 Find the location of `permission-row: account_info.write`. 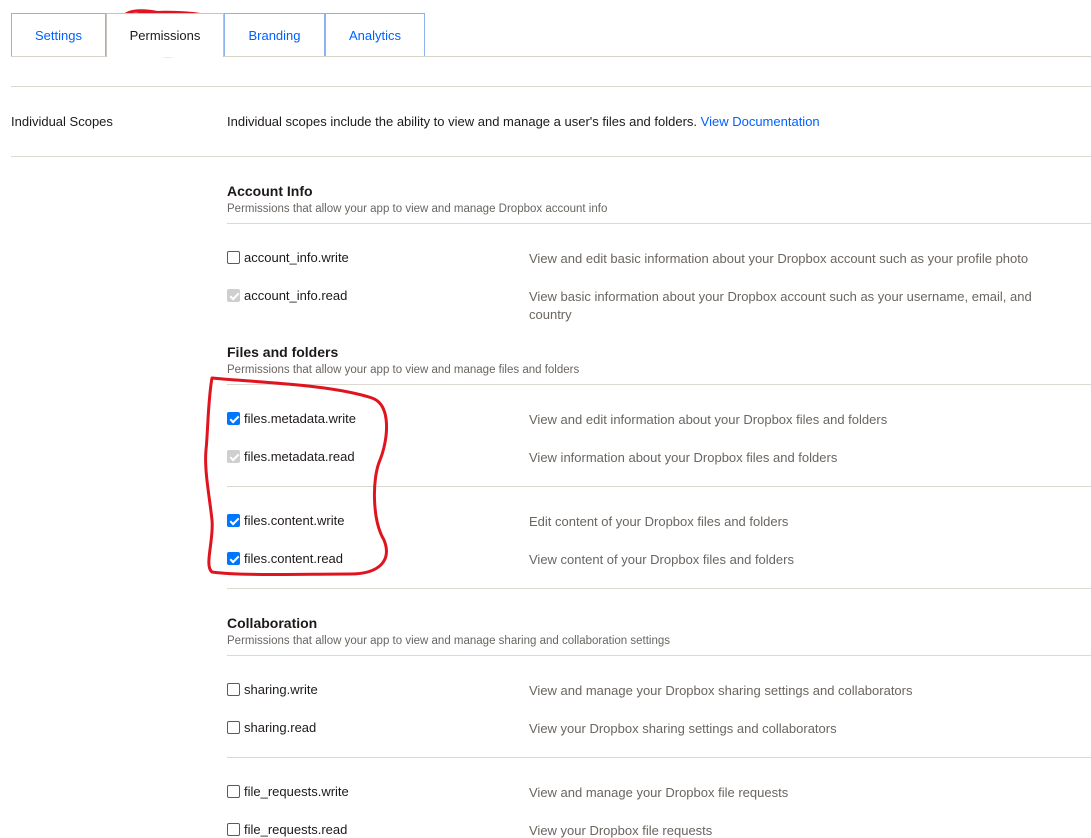

permission-row: account_info.write is located at coordinates (288, 257).